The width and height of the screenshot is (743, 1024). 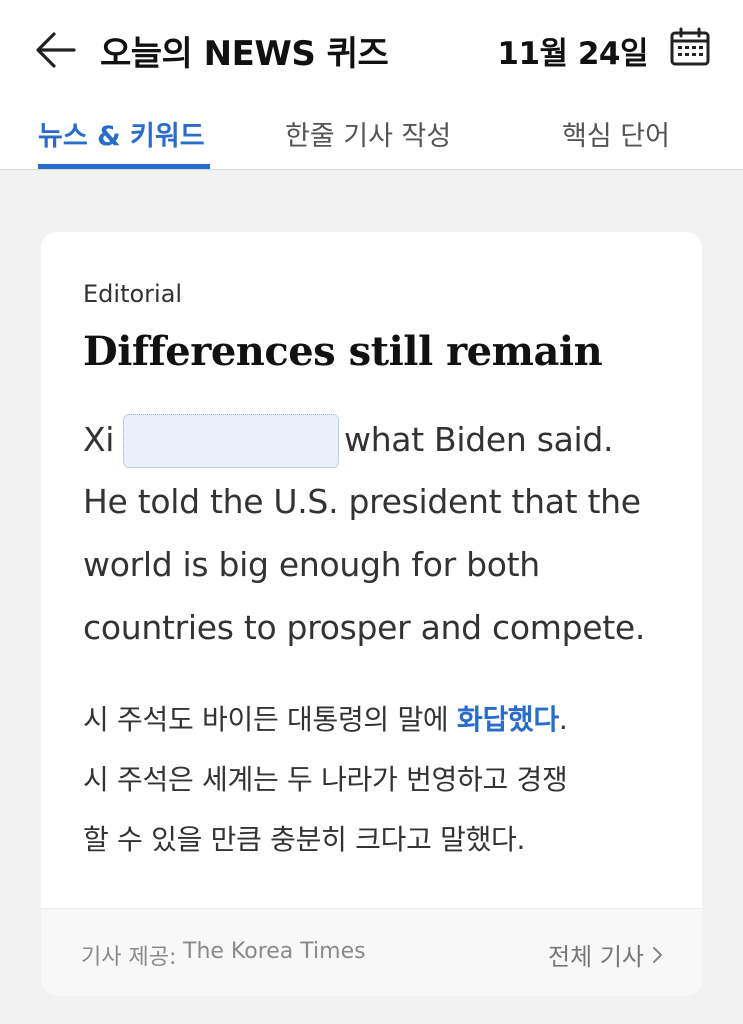 I want to click on full-article-link: 전체 기사, so click(x=606, y=954).